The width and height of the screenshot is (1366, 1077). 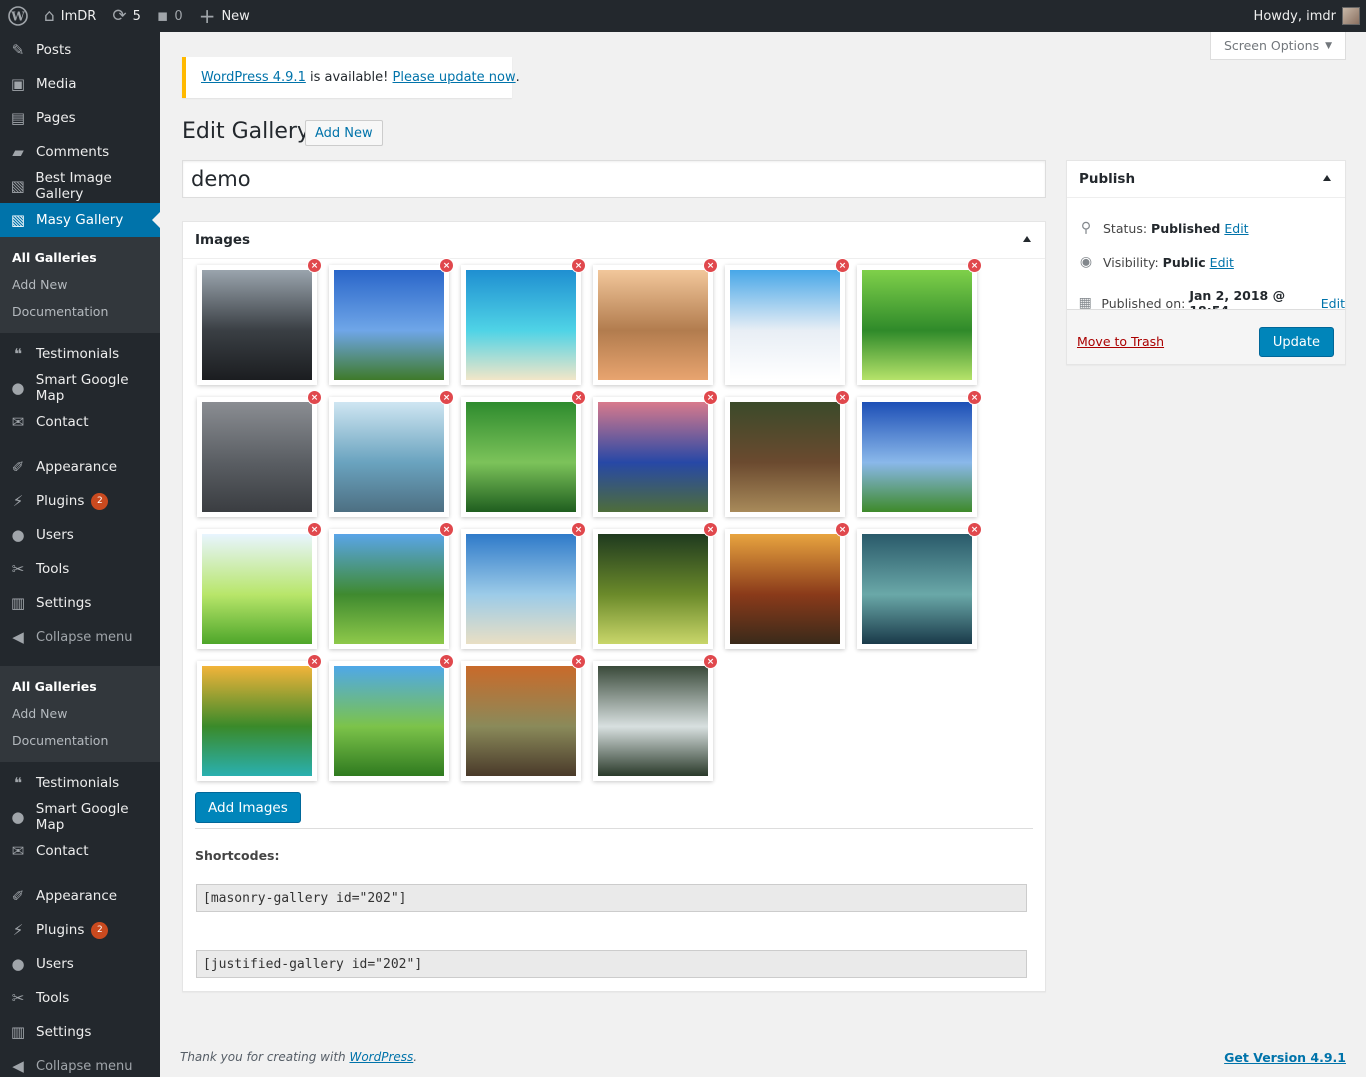 I want to click on gallery-image-motorcycle: ×, so click(x=259, y=321).